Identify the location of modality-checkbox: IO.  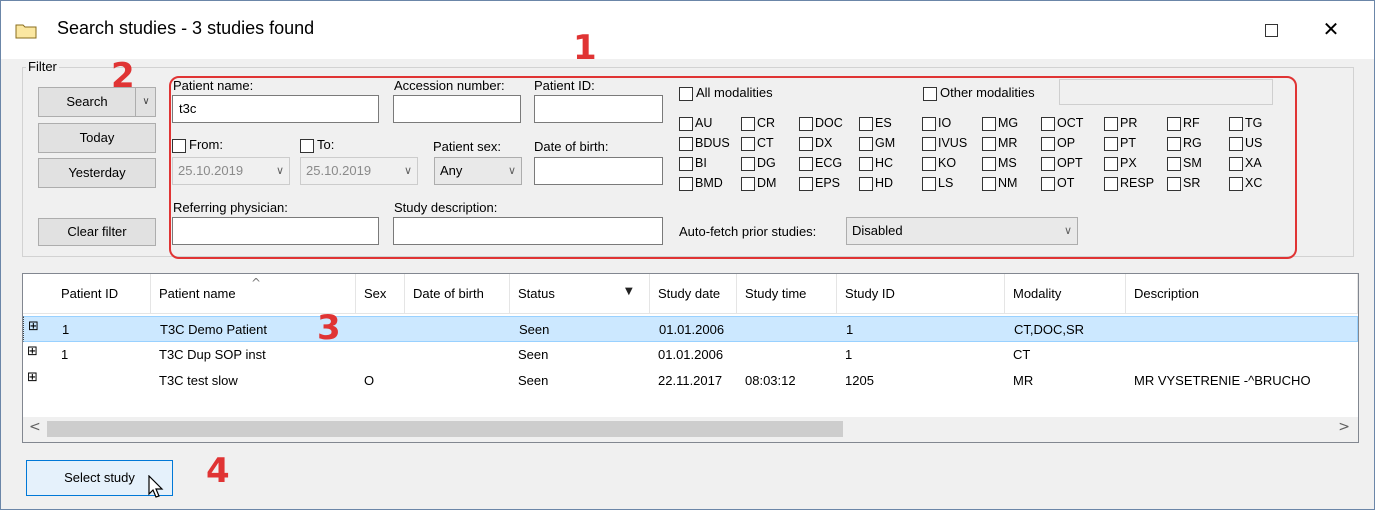
(936, 123).